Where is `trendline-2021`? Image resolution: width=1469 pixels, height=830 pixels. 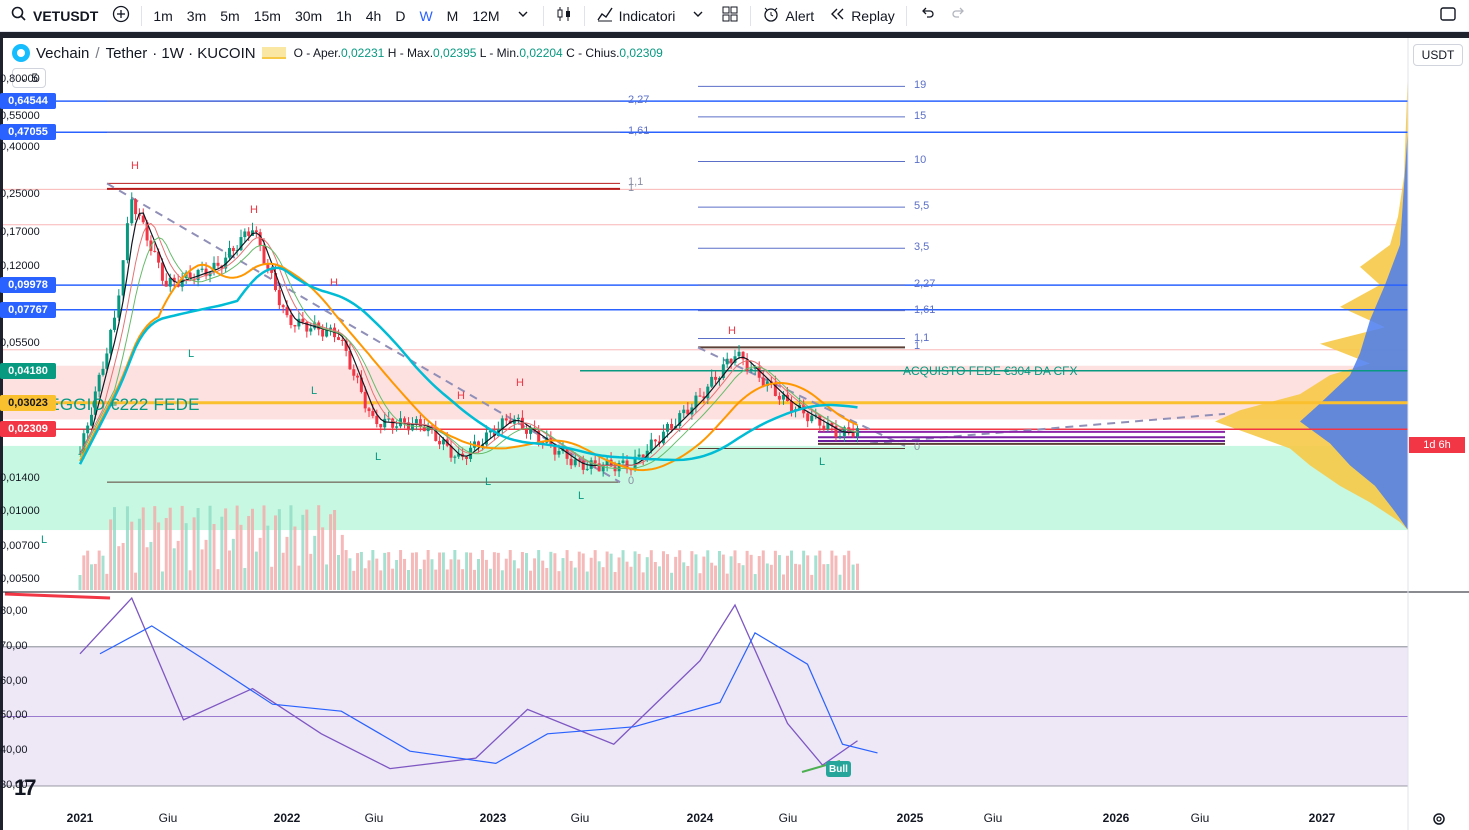
trendline-2021 is located at coordinates (363, 333).